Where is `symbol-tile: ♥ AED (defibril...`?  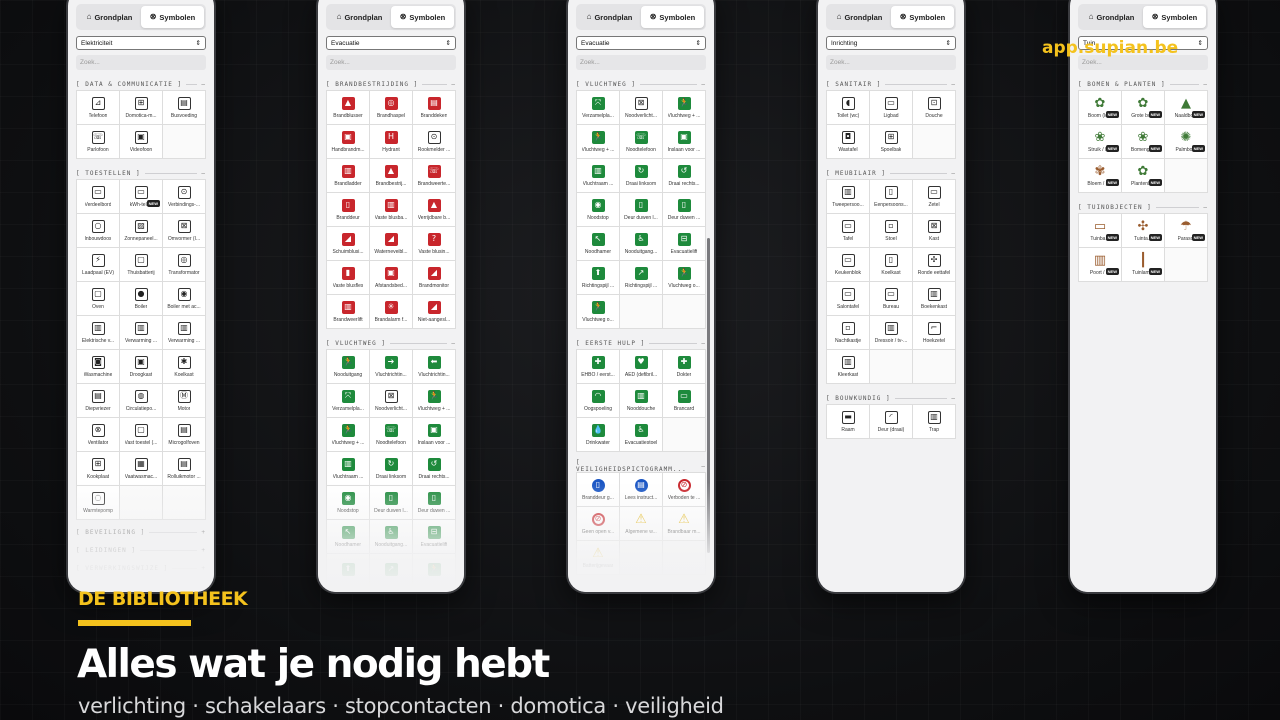
symbol-tile: ♥ AED (defibril... is located at coordinates (641, 367).